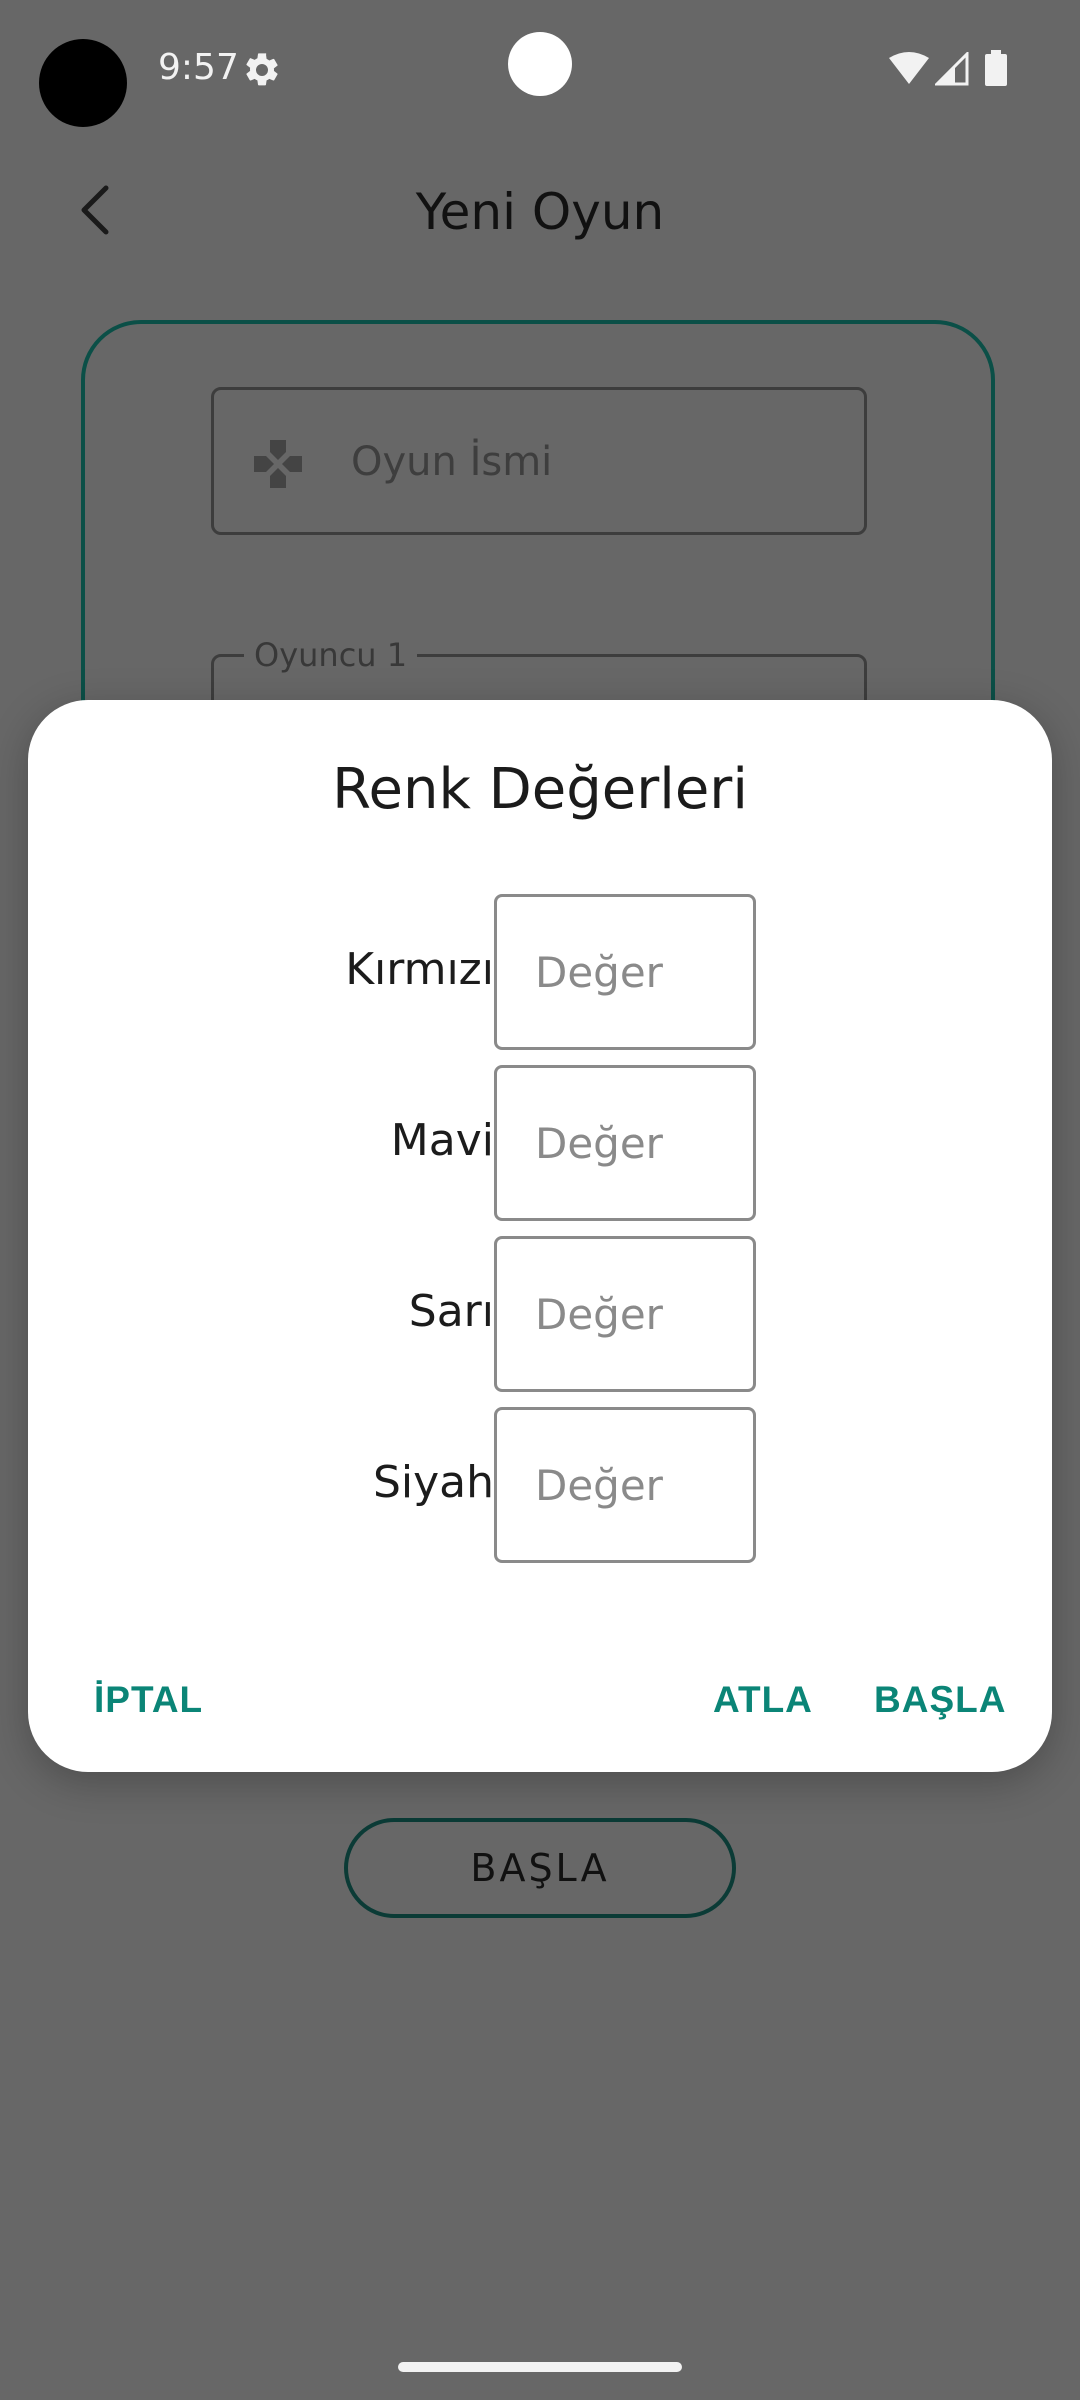 The height and width of the screenshot is (2400, 1080). What do you see at coordinates (540, 212) in the screenshot?
I see `page-title: Yeni Oyun` at bounding box center [540, 212].